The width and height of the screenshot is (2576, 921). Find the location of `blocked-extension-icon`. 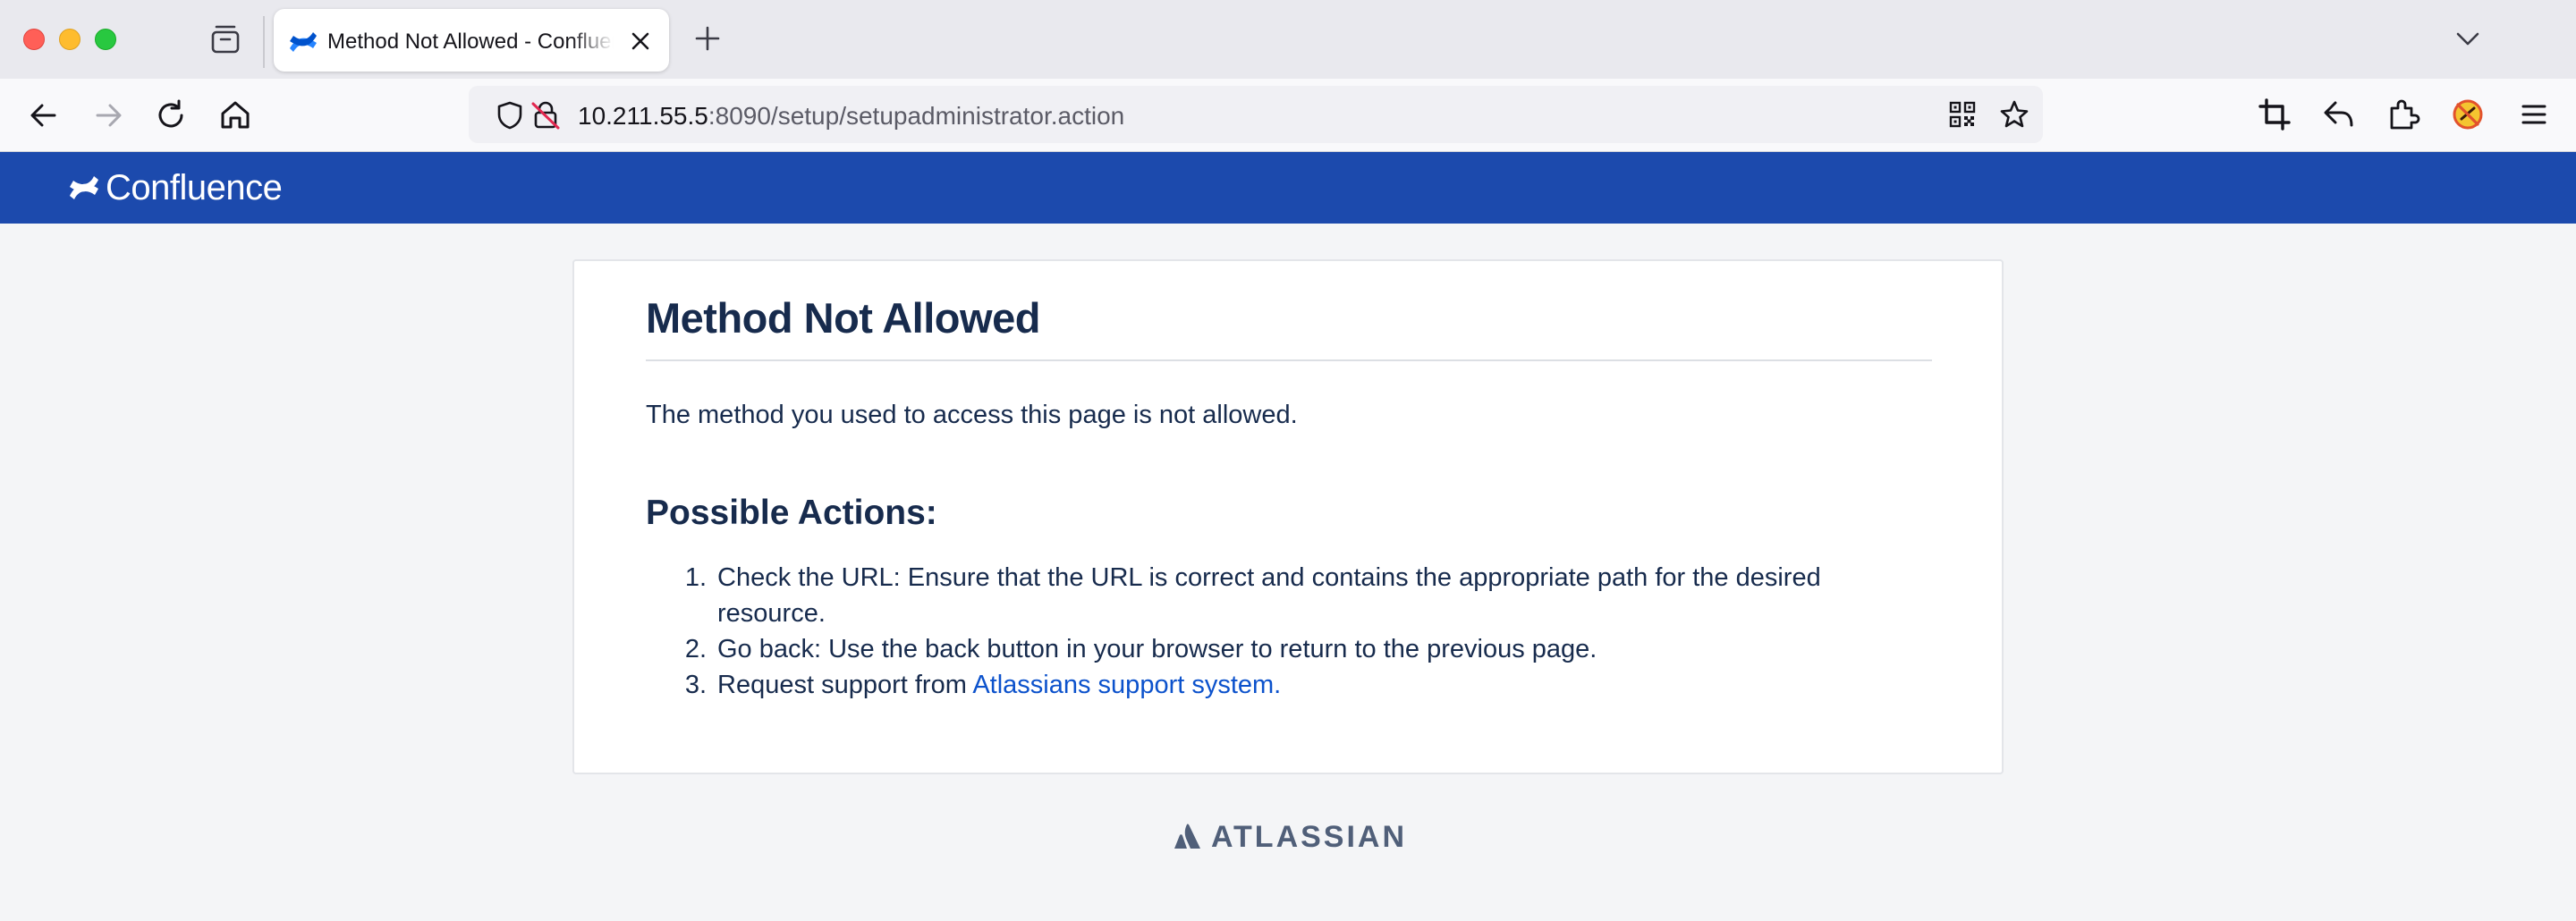

blocked-extension-icon is located at coordinates (2468, 114).